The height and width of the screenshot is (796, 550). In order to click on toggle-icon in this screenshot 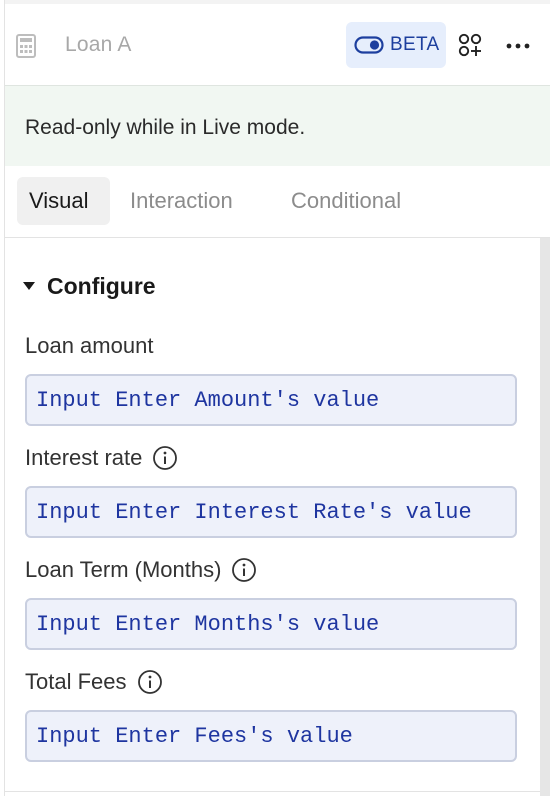, I will do `click(369, 45)`.